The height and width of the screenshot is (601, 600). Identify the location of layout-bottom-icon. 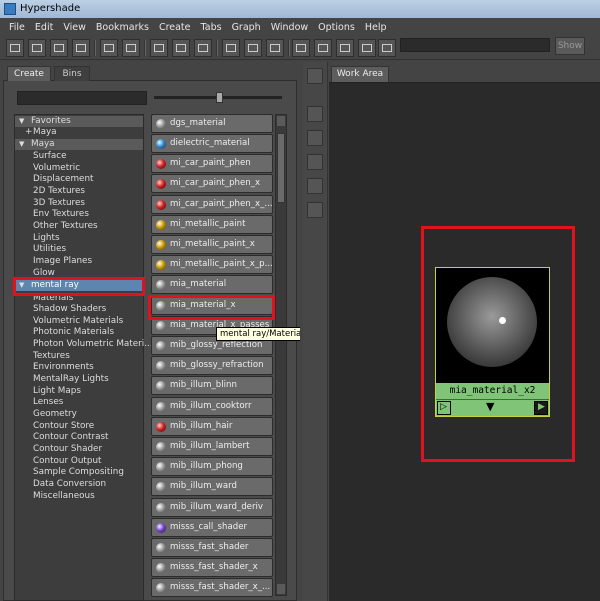
(59, 48).